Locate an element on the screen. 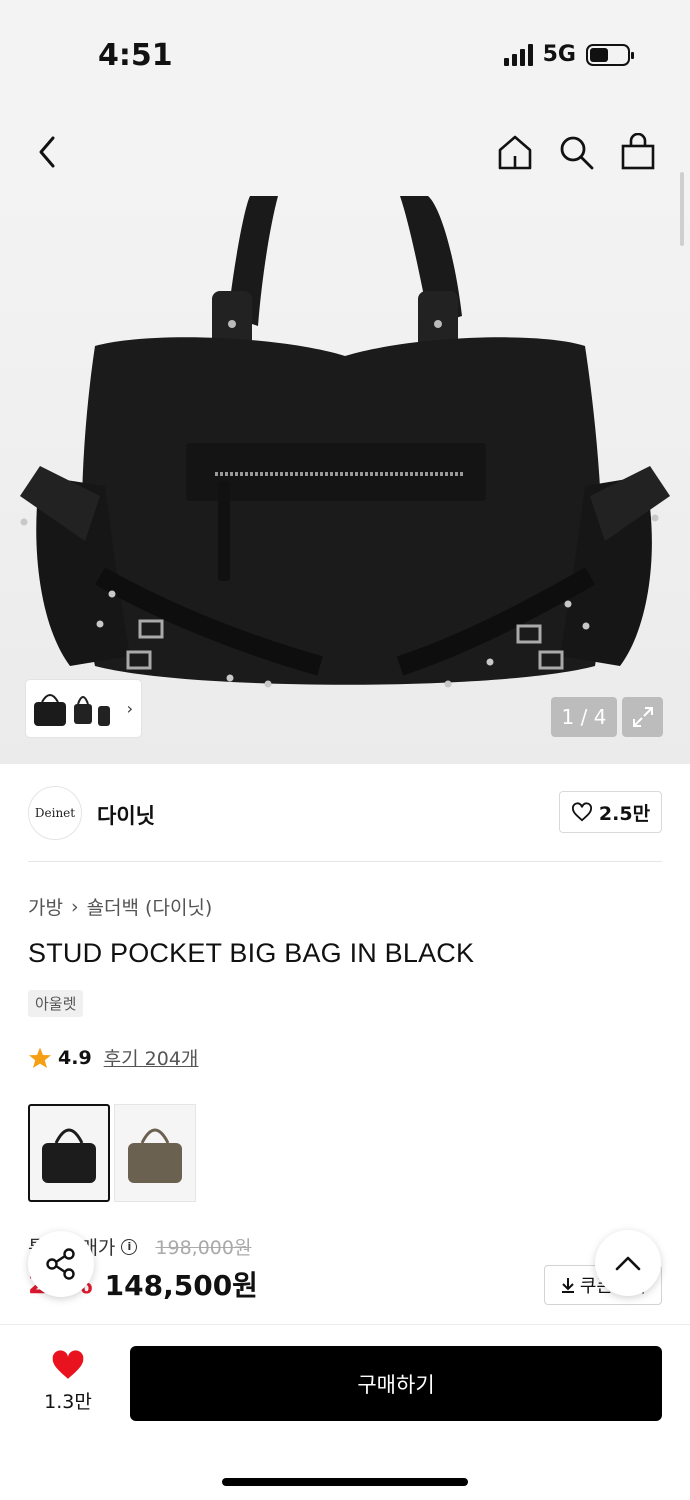 This screenshot has height=1500, width=690. brand-like-button: 2.5만 is located at coordinates (610, 812).